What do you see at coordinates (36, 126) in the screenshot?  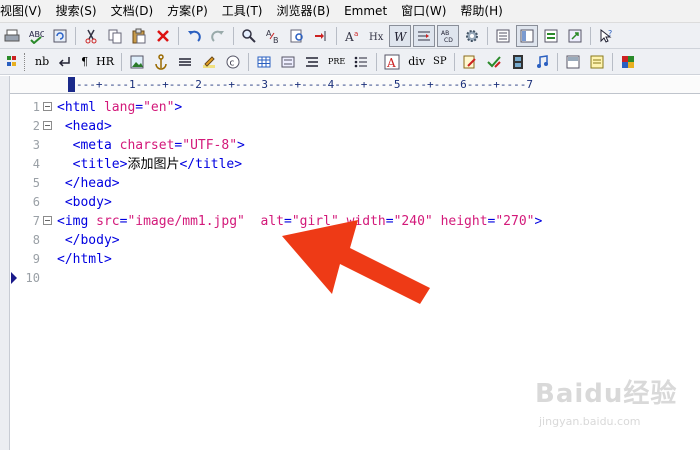 I see `line-number: 2` at bounding box center [36, 126].